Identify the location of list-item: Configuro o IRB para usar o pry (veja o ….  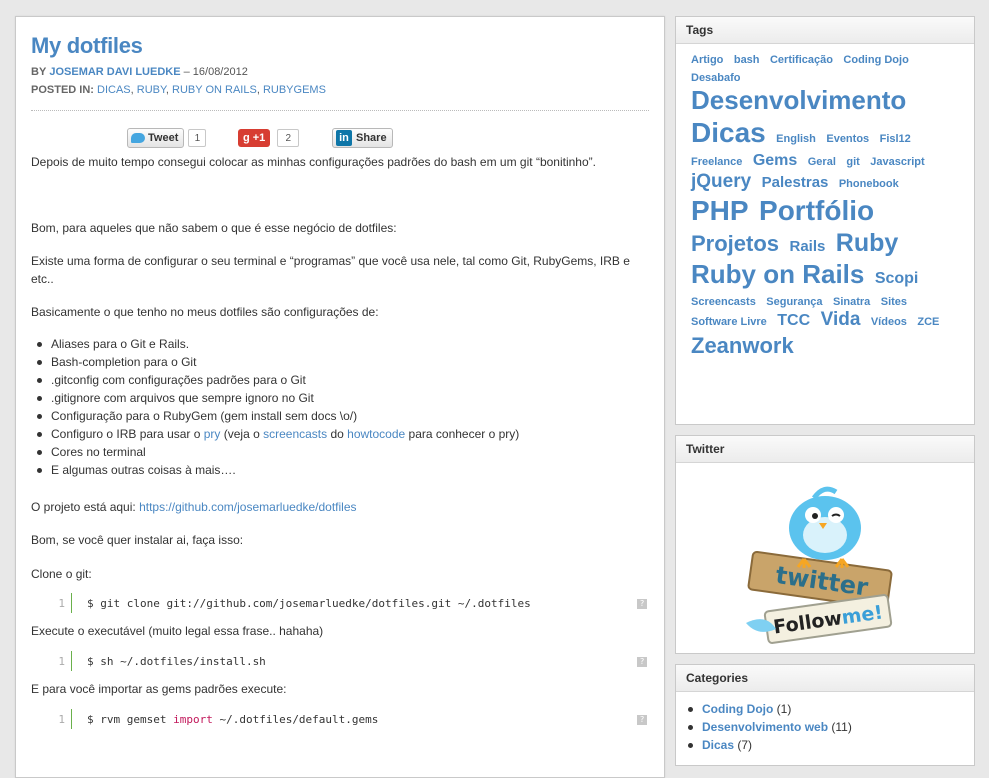
(275, 434).